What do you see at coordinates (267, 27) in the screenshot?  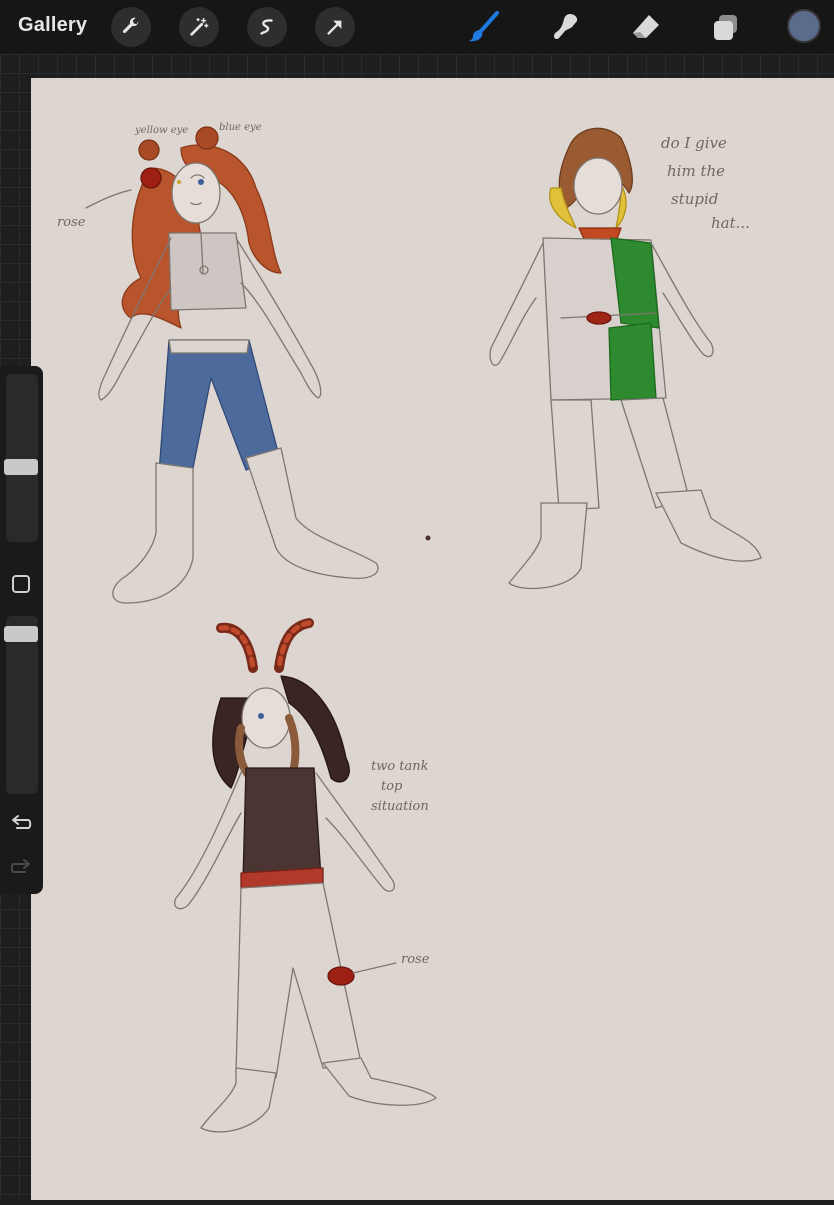 I see `selection-icon` at bounding box center [267, 27].